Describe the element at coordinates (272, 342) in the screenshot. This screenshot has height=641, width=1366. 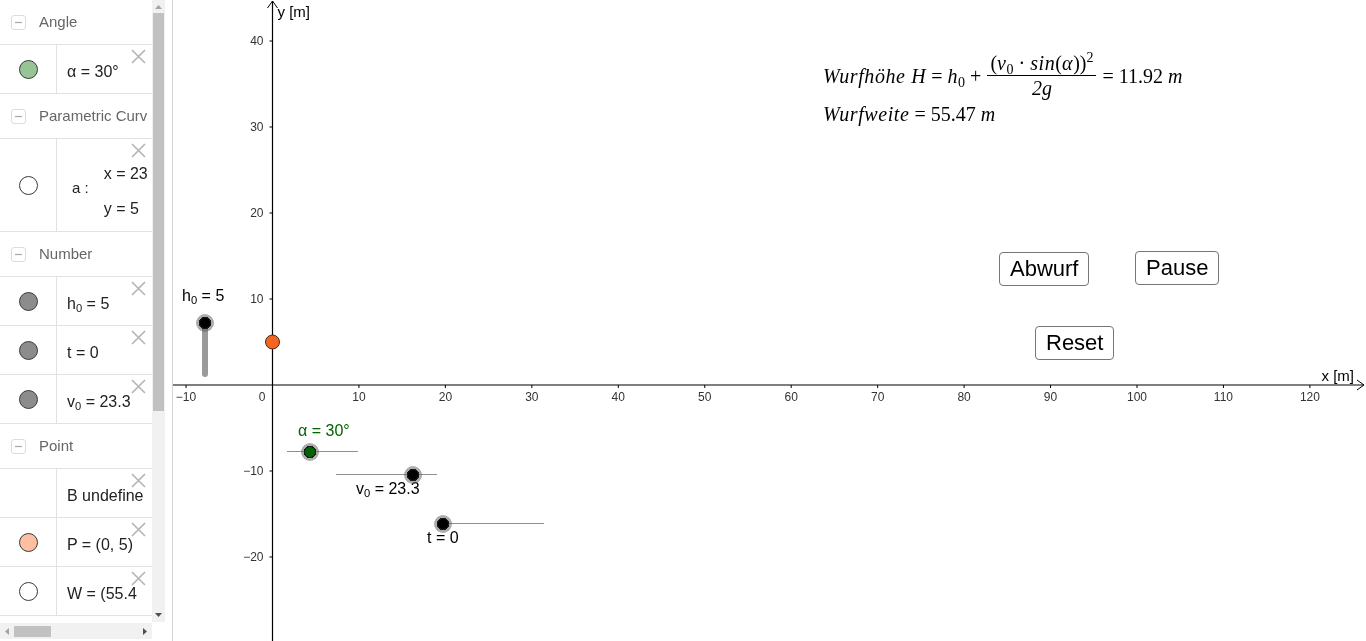
I see `point-marker` at that location.